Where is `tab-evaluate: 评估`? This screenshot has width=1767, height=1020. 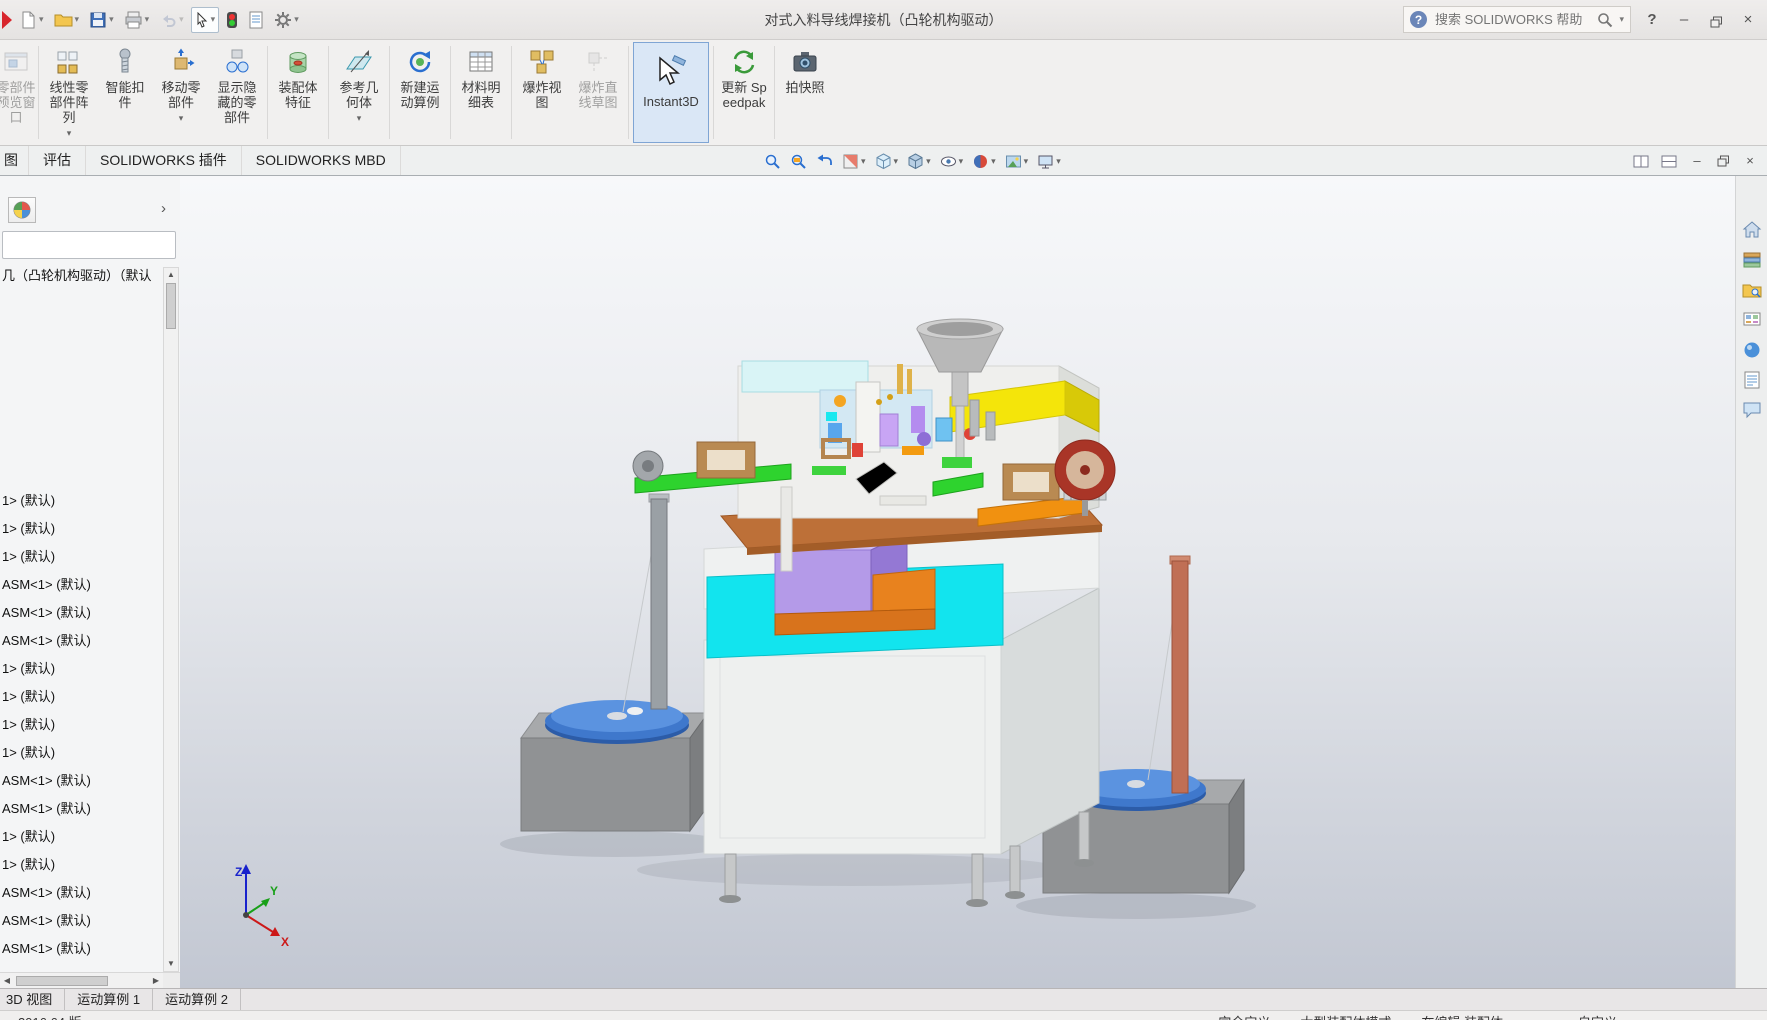 tab-evaluate: 评估 is located at coordinates (57, 160).